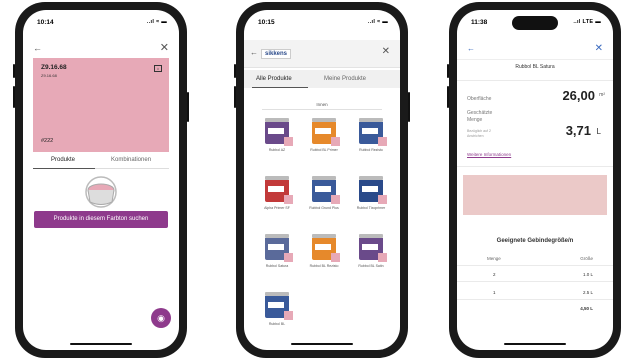 The width and height of the screenshot is (621, 360). Describe the element at coordinates (266, 22) in the screenshot. I see `status-time: 10:15` at that location.